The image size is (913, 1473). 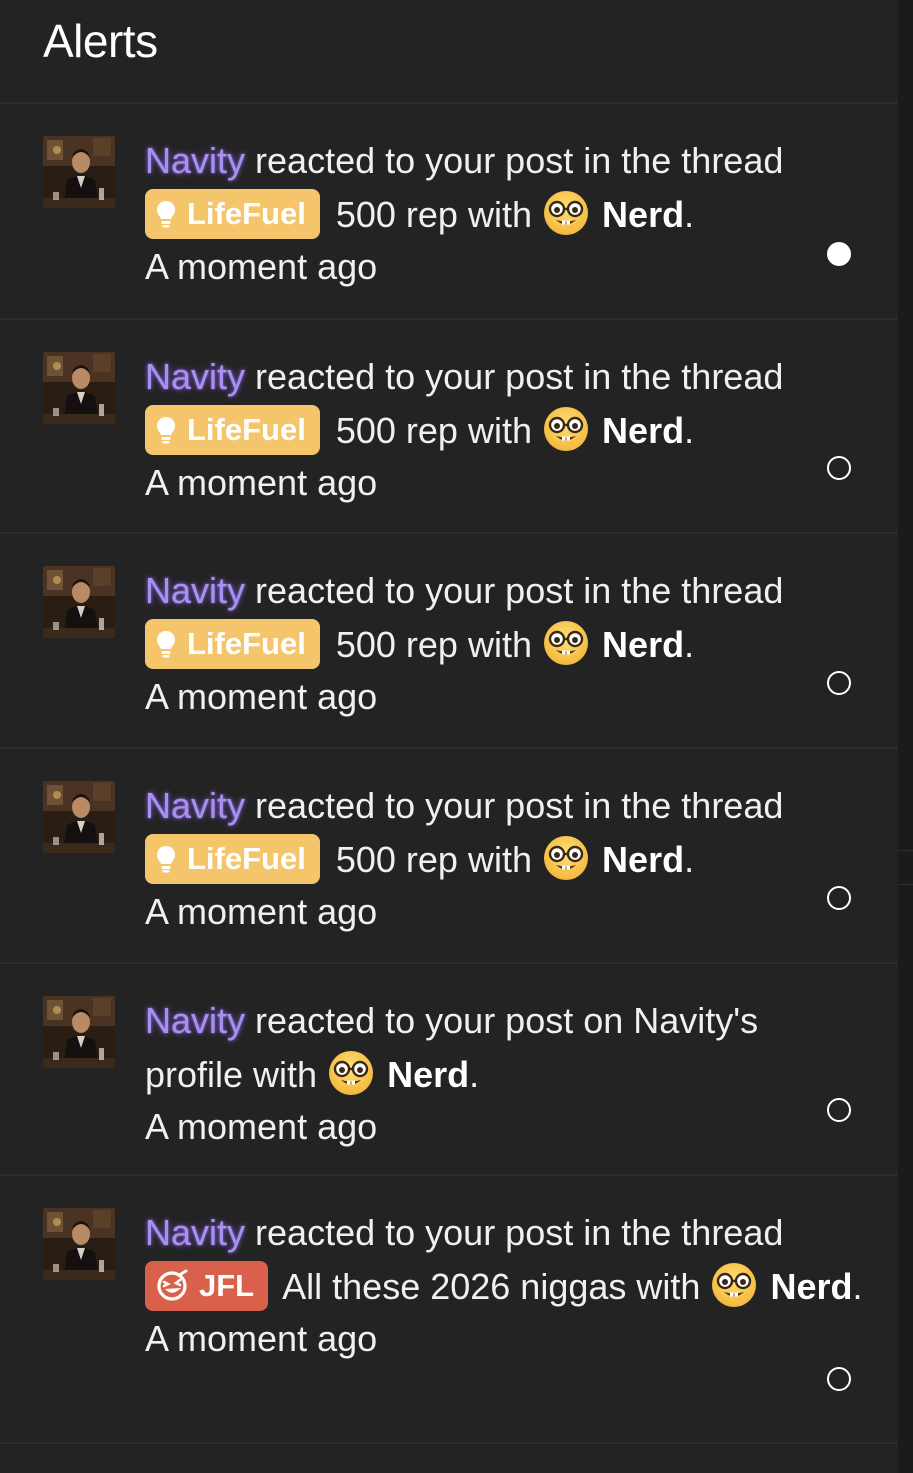 I want to click on prefix-label: JFL, so click(x=227, y=1286).